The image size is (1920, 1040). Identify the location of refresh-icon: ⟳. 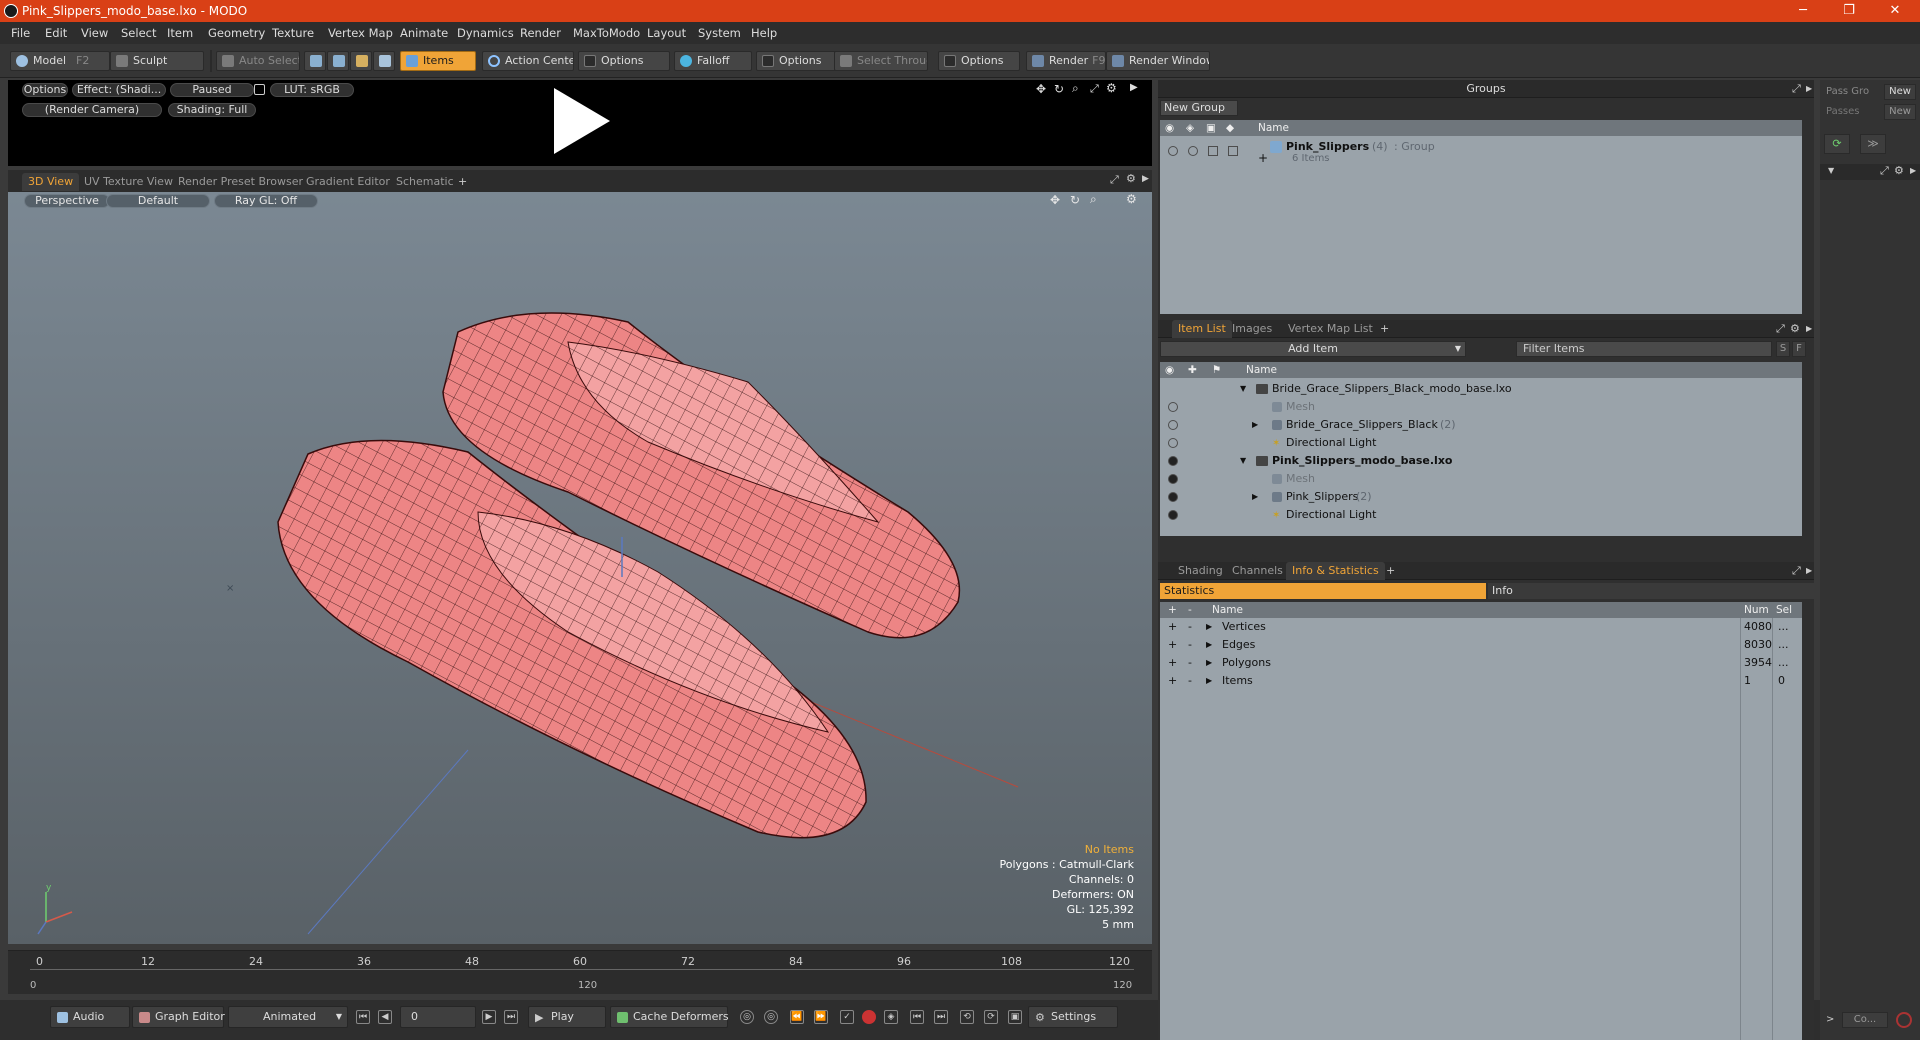
(1837, 144).